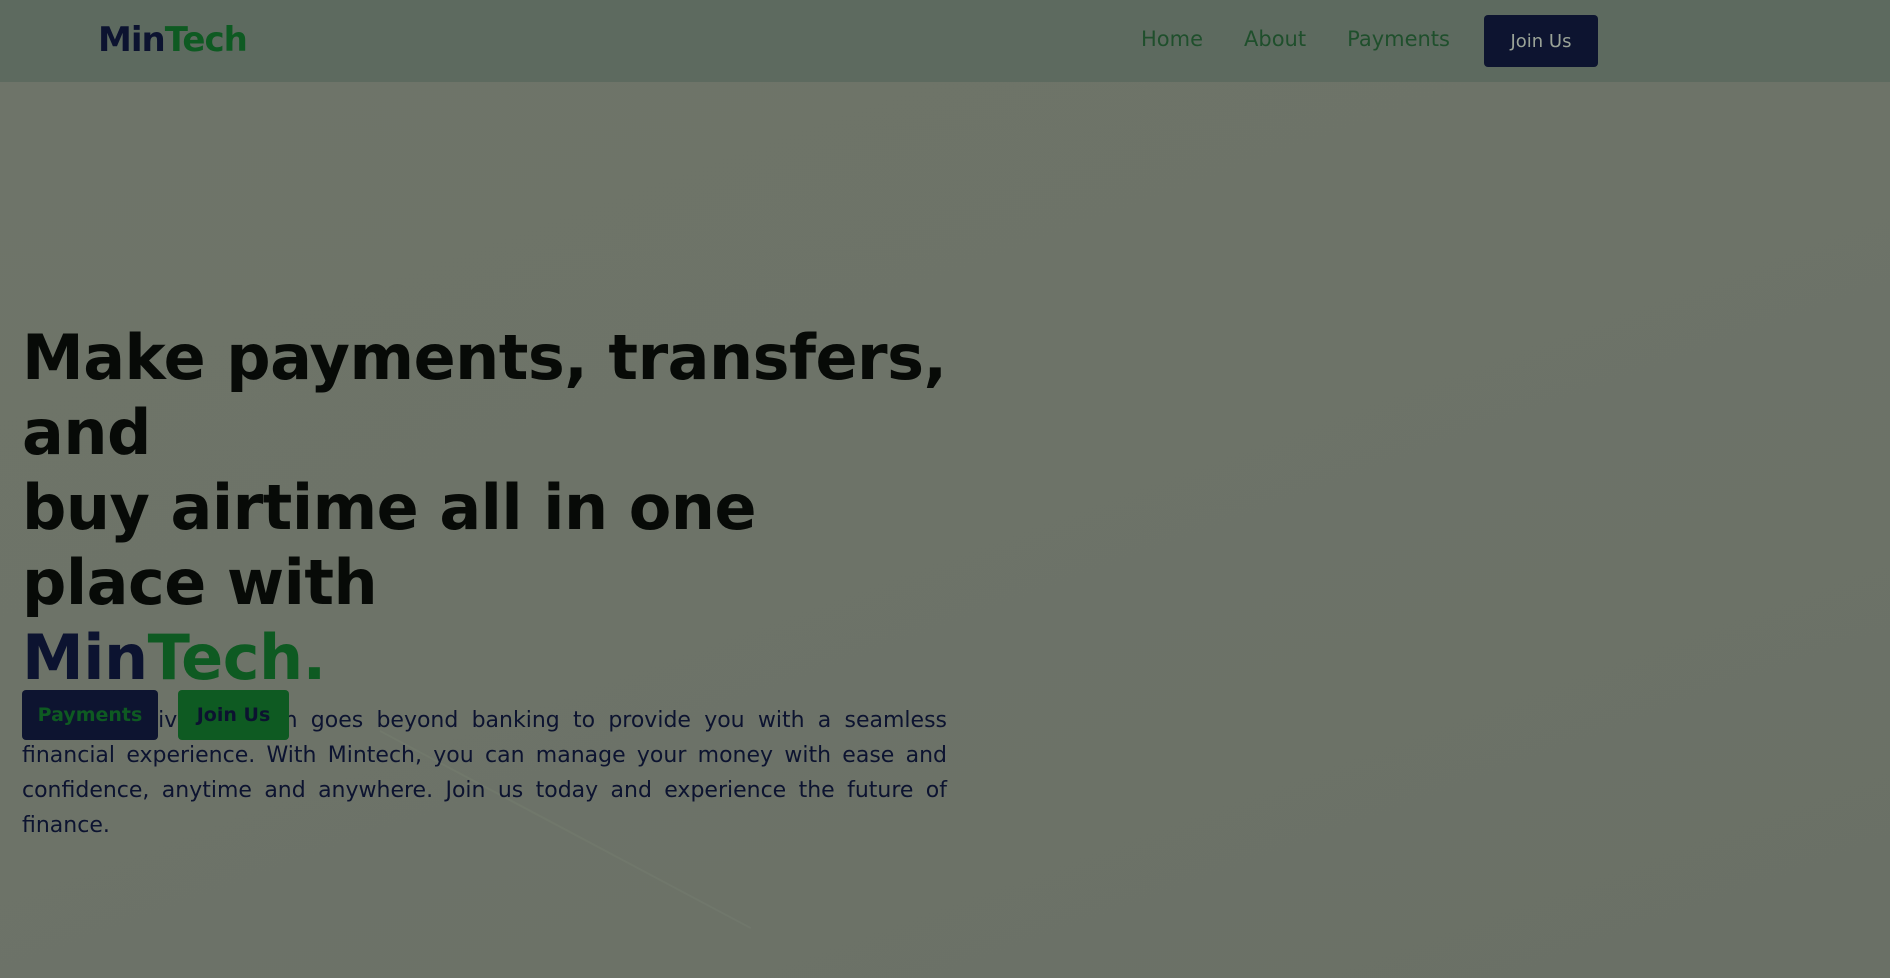 The image size is (1890, 978). Describe the element at coordinates (945, 41) in the screenshot. I see `navbar: MinTech Home About Payments Join Us` at that location.